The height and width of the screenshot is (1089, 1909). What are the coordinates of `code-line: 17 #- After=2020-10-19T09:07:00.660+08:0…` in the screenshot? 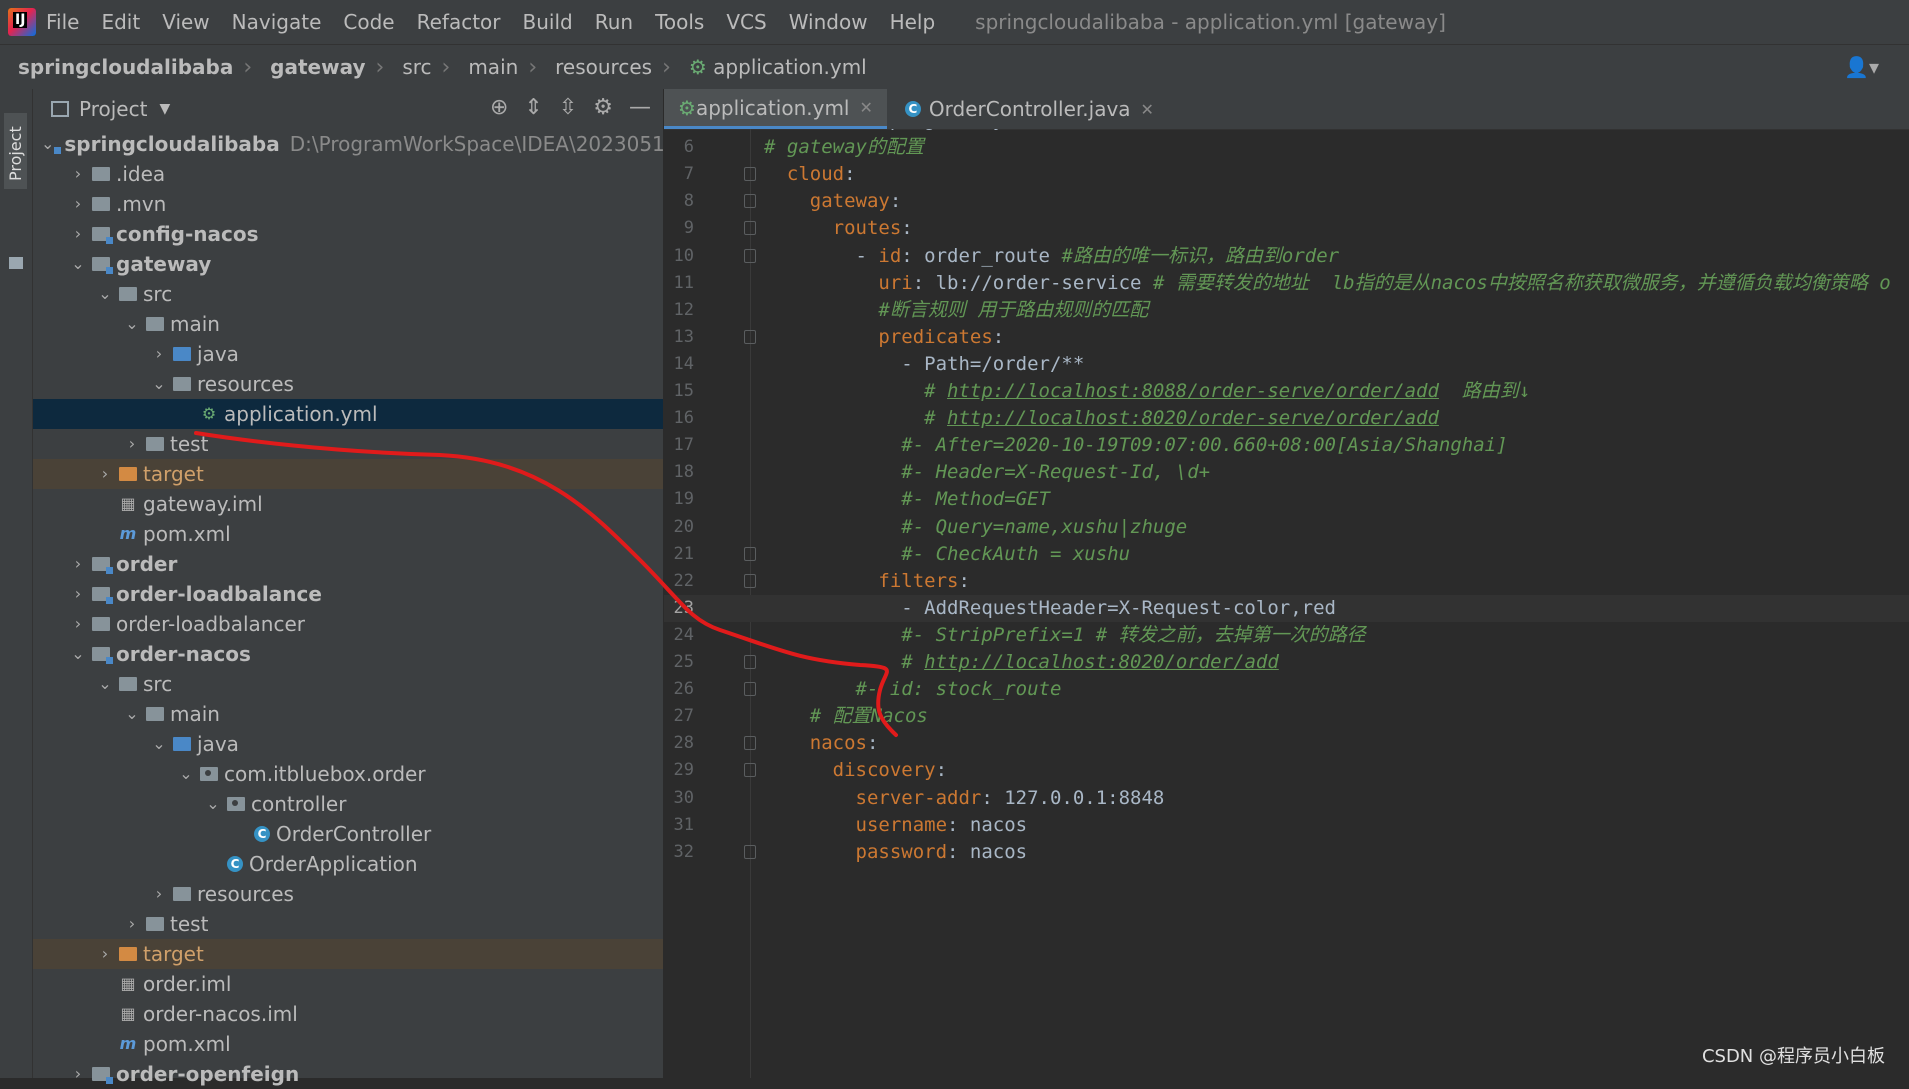 It's located at (1286, 445).